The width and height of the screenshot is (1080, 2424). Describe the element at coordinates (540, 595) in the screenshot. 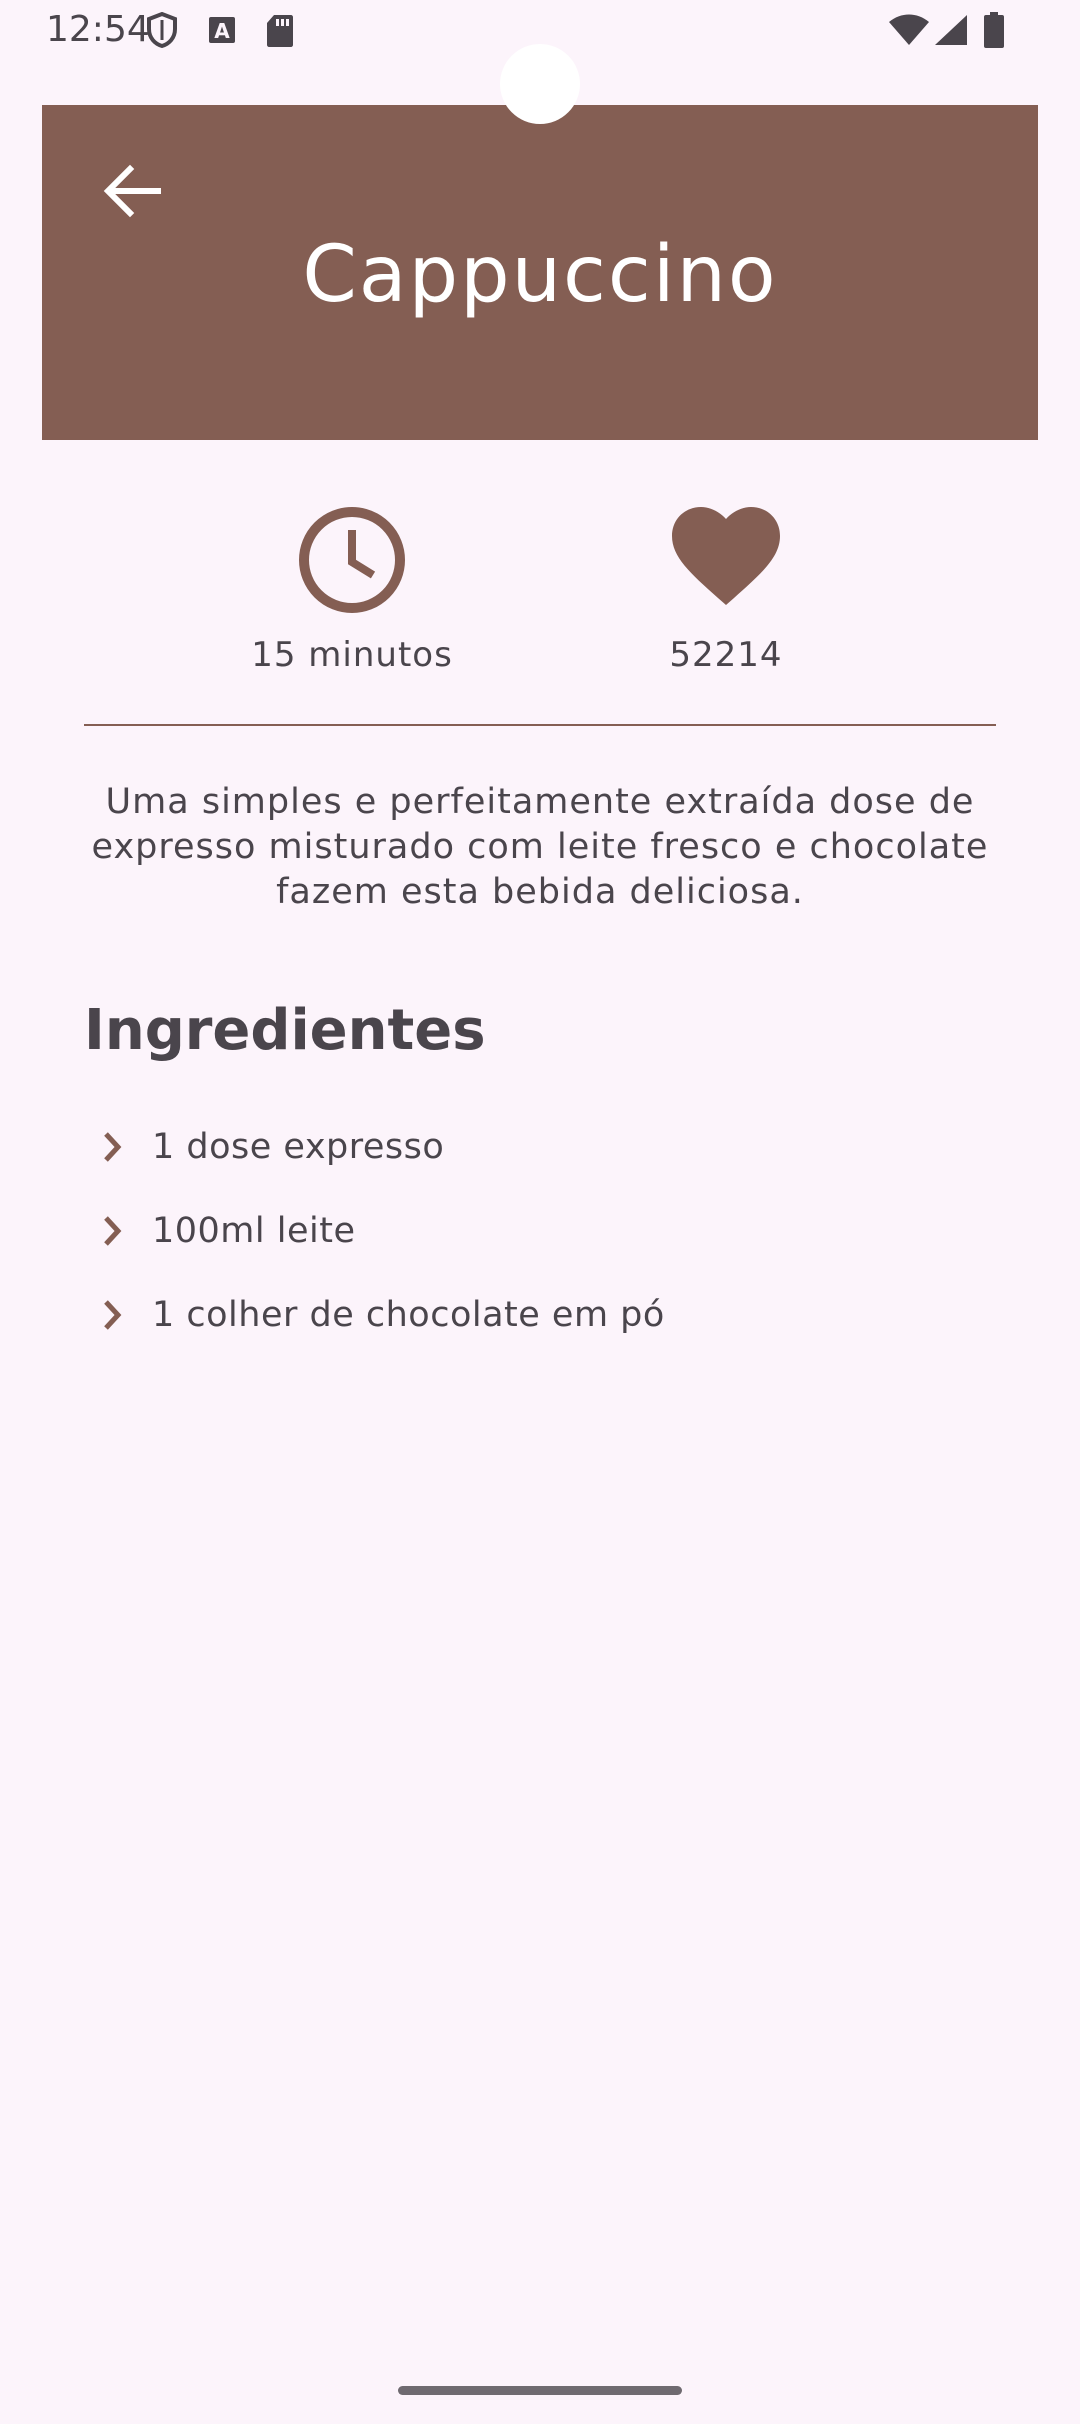

I see `recipe-stats: 15 minutos 52214` at that location.